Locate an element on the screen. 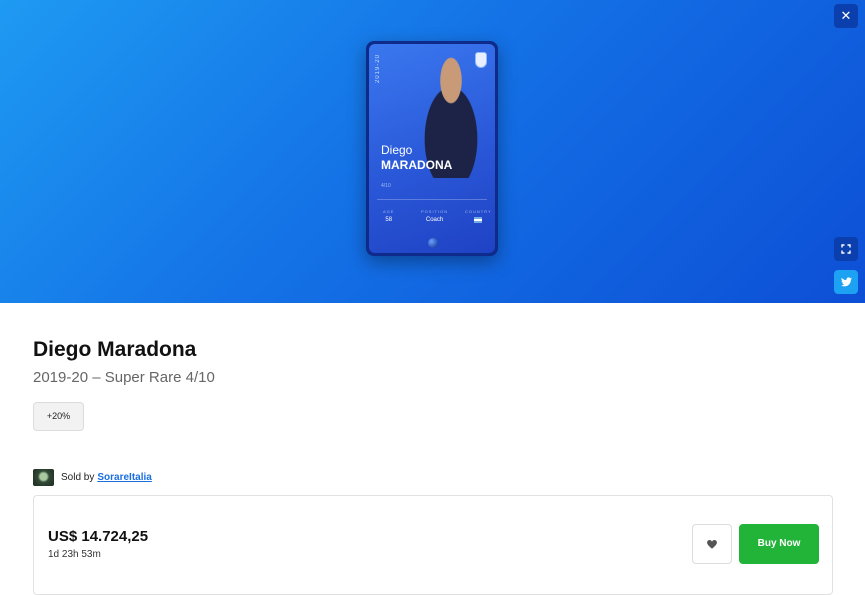 This screenshot has width=865, height=595. card-stat-country: COUNTRY is located at coordinates (478, 217).